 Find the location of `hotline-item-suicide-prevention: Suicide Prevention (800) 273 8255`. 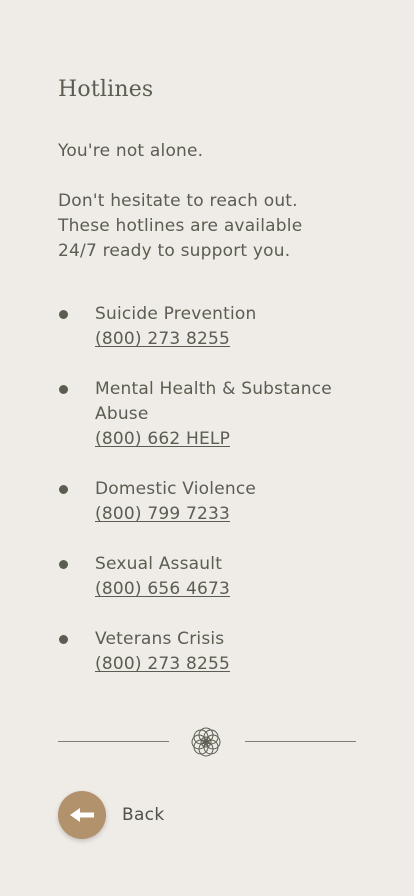

hotline-item-suicide-prevention: Suicide Prevention (800) 273 8255 is located at coordinates (208, 327).